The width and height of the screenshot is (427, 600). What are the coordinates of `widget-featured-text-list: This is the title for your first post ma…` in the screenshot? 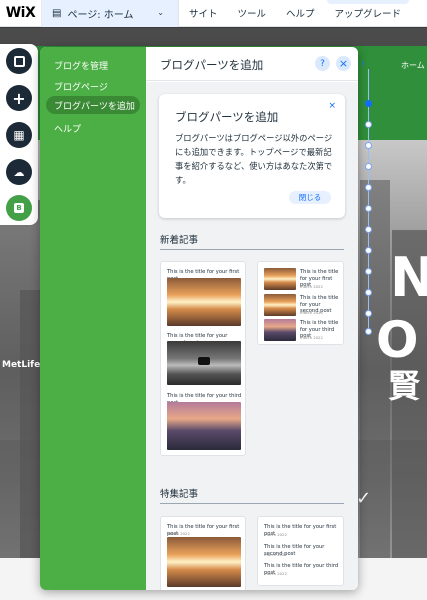 It's located at (300, 551).